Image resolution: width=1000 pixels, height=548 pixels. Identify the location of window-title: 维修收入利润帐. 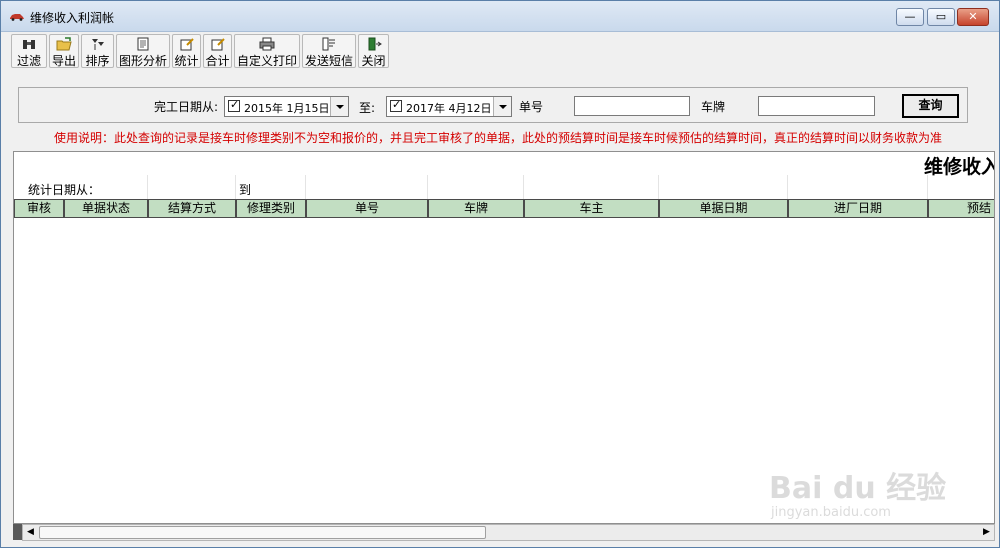
(72, 18).